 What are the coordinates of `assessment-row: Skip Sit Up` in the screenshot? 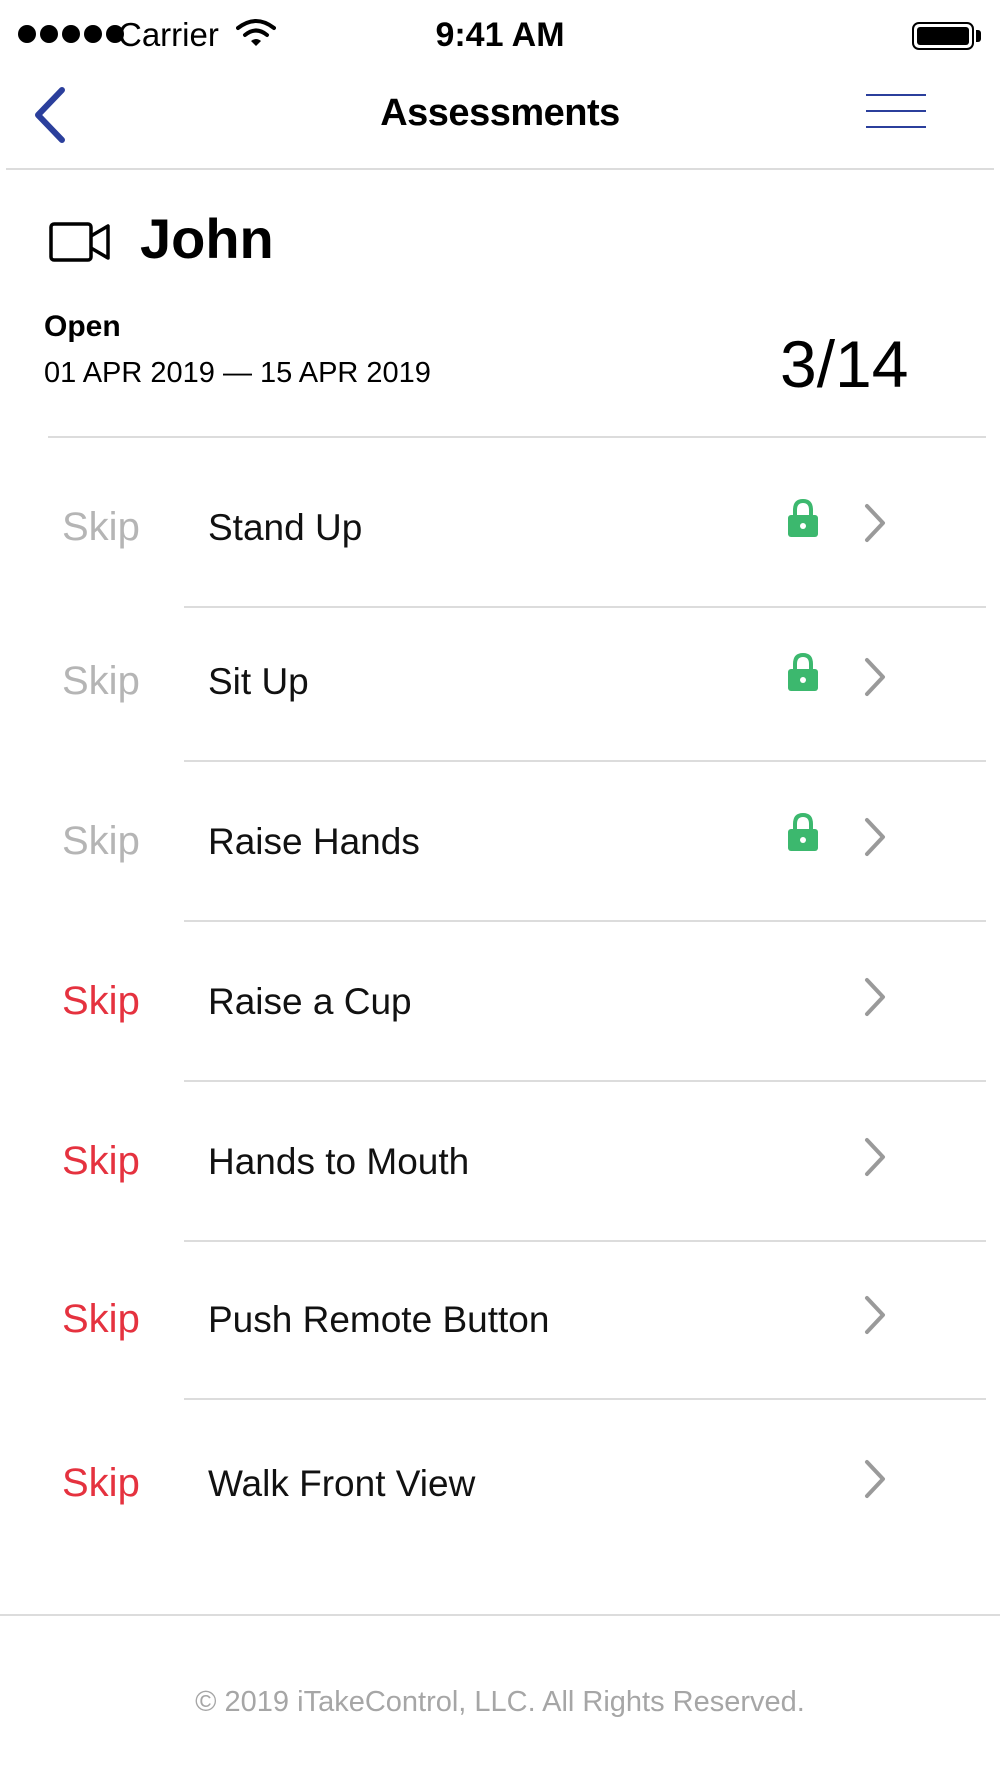 It's located at (500, 681).